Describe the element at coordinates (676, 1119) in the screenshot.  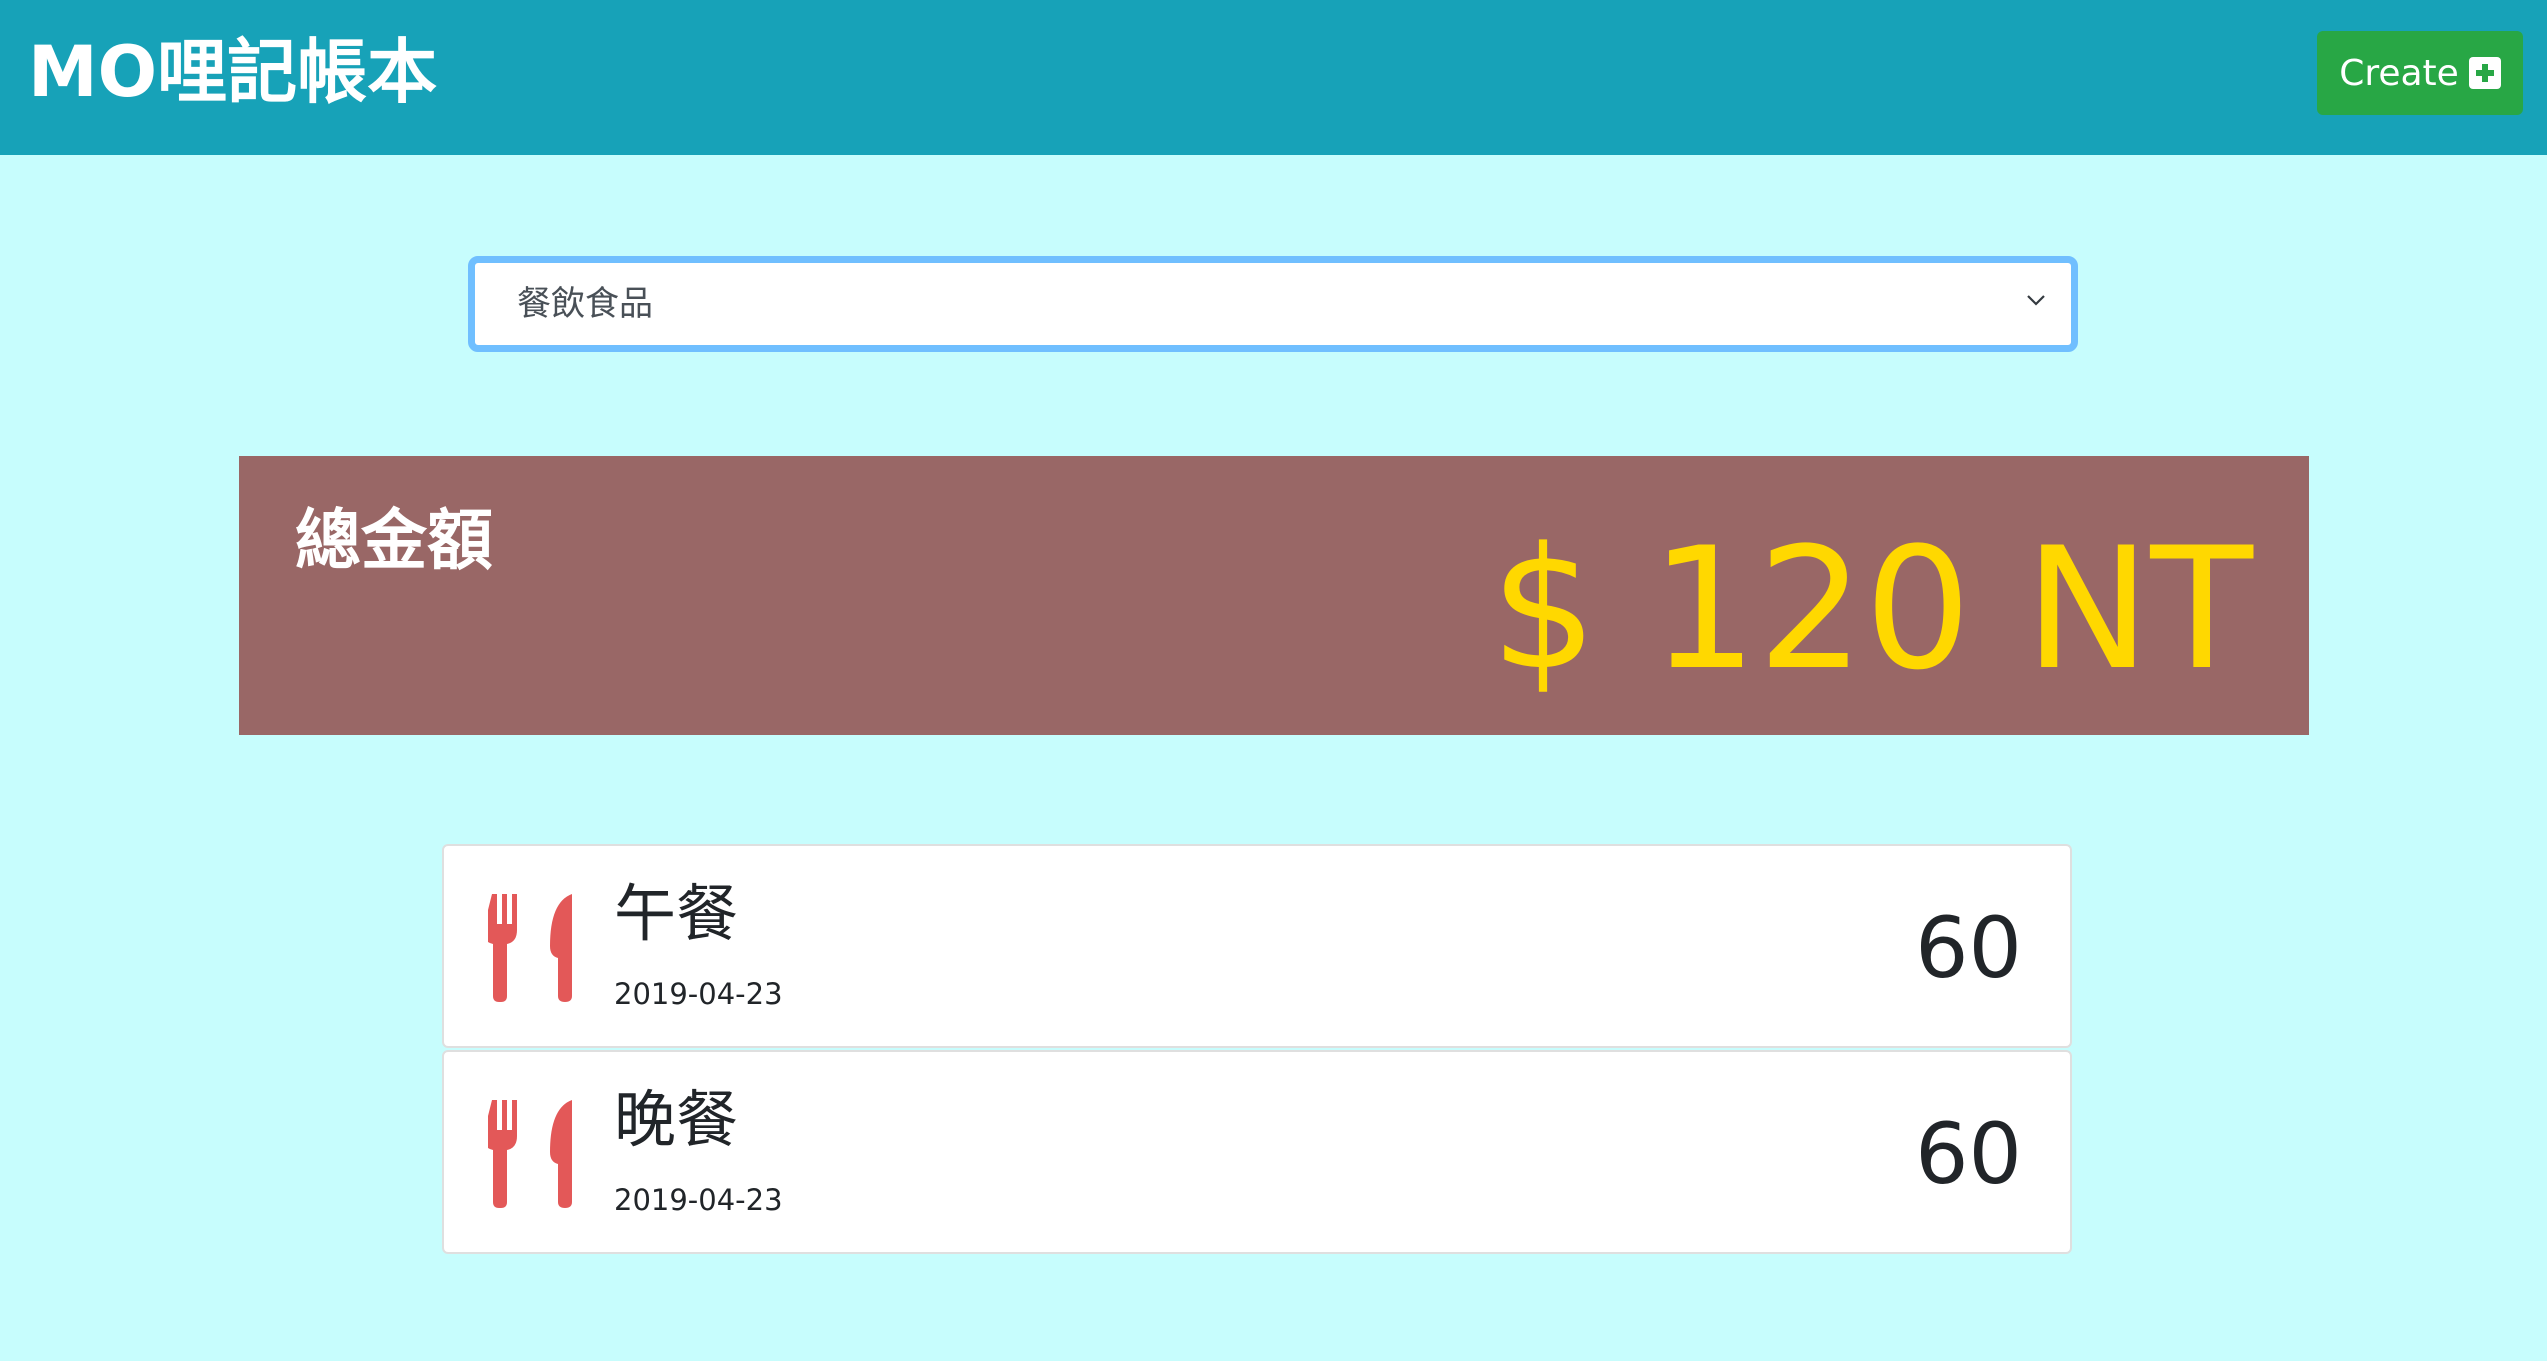
I see `item-title: 晚餐` at that location.